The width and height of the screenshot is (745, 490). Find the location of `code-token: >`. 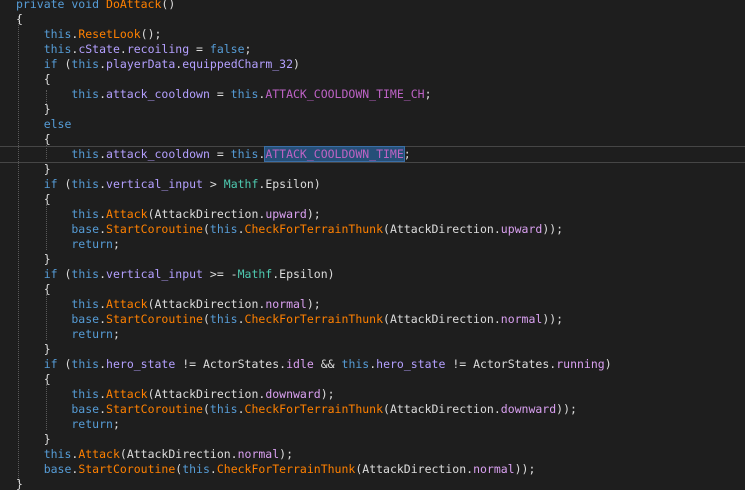

code-token: > is located at coordinates (213, 184).